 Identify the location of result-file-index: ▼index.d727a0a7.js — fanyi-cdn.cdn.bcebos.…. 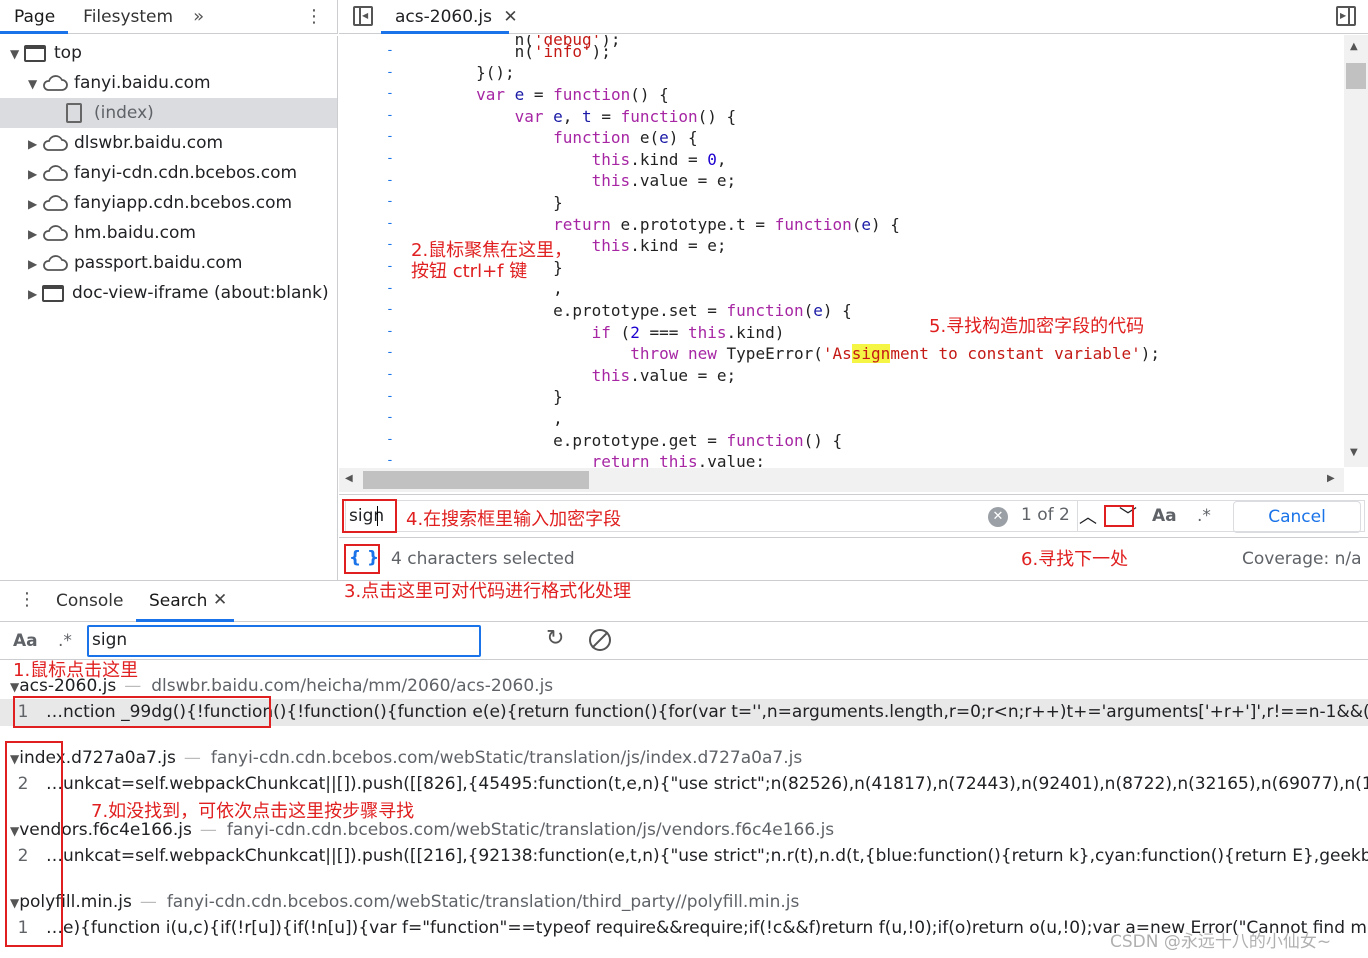
(406, 758).